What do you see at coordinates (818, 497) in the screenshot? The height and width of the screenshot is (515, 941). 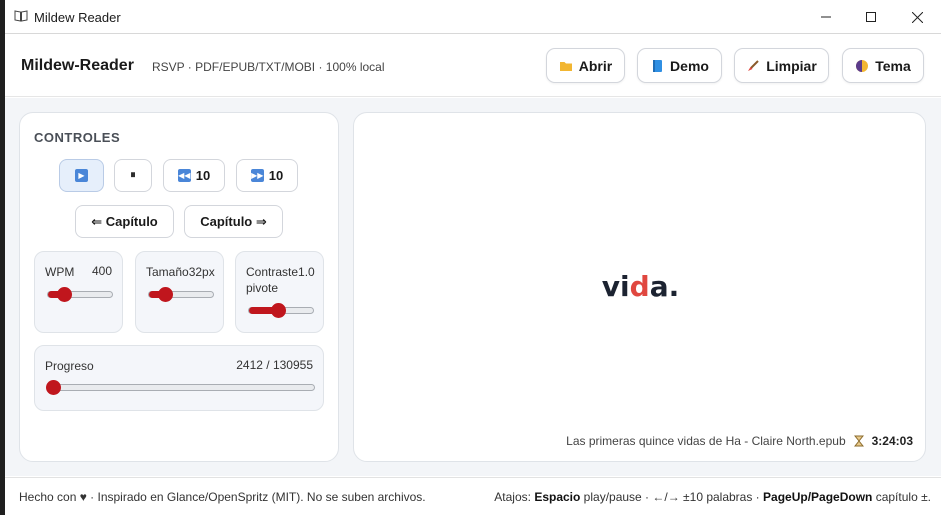 I see `pages-key: PageUp/PageDown` at bounding box center [818, 497].